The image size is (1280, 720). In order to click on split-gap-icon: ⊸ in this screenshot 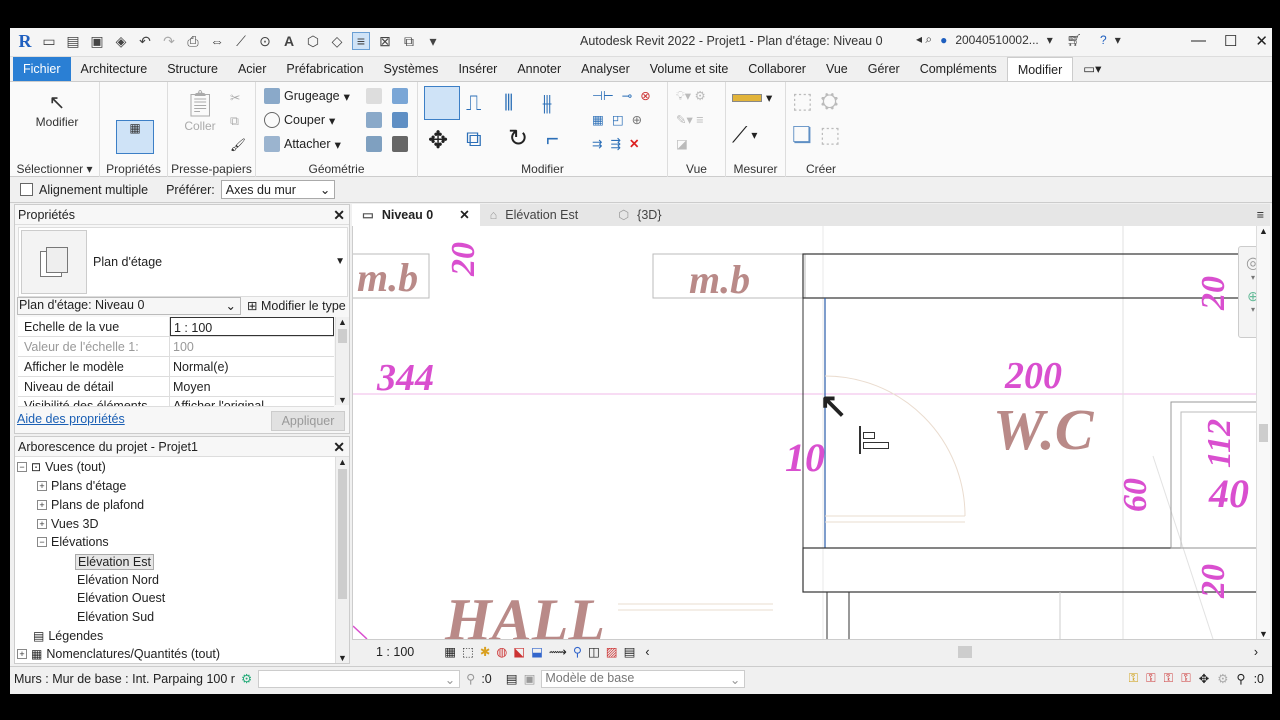, I will do `click(627, 95)`.